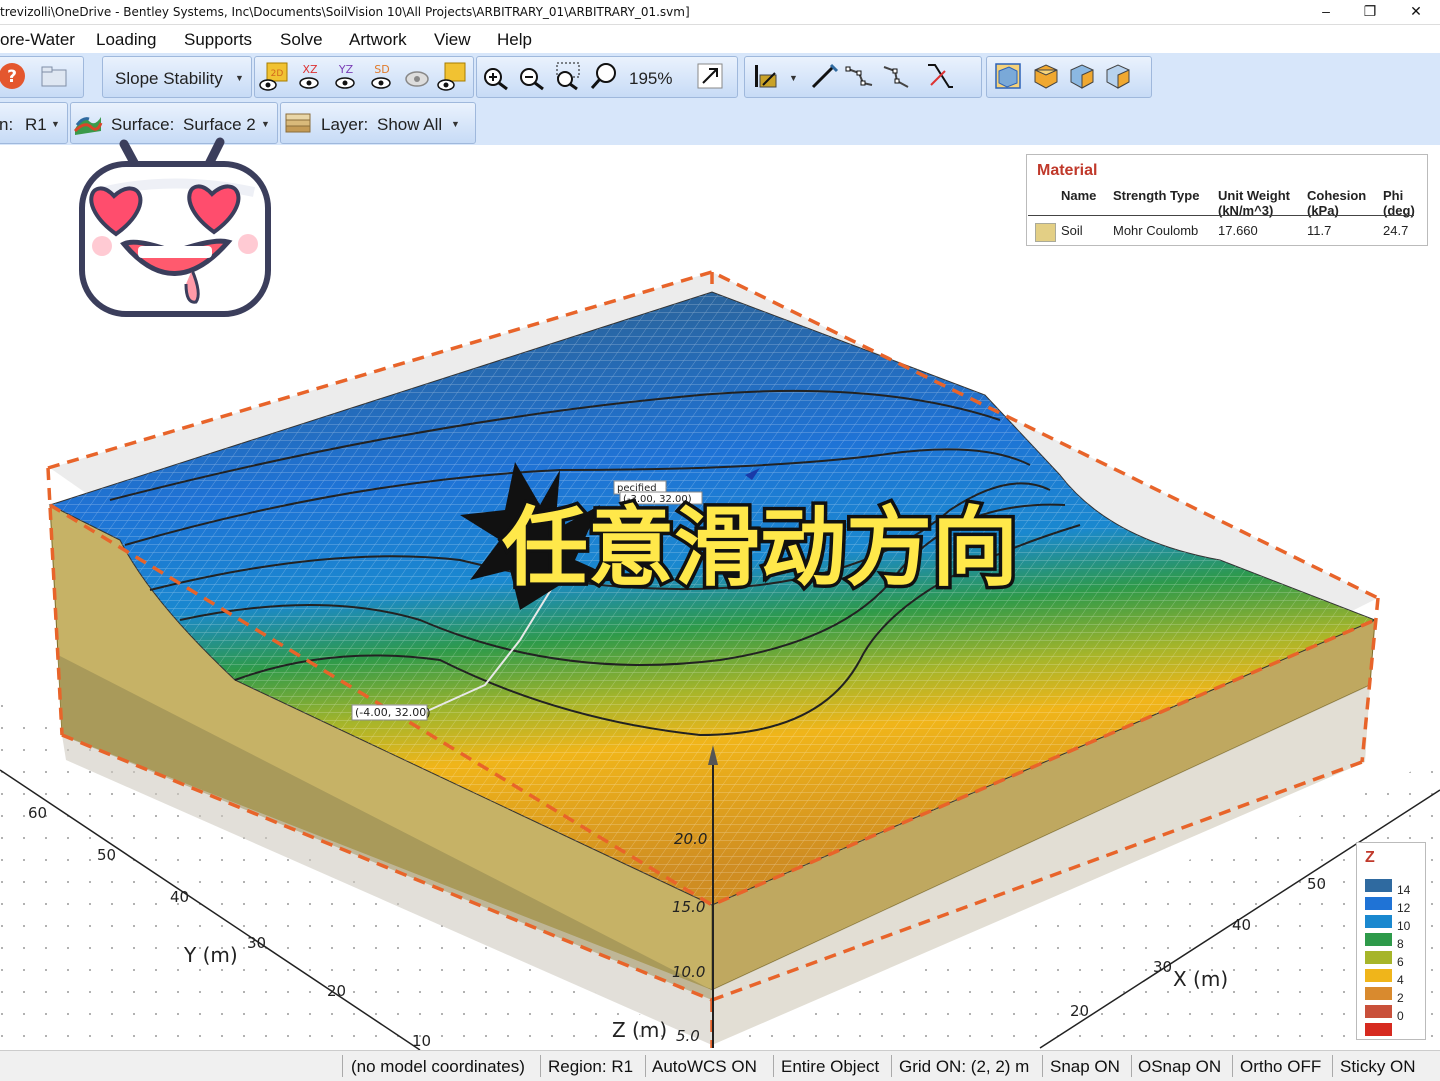  What do you see at coordinates (766, 76) in the screenshot?
I see `edit-properties-icon` at bounding box center [766, 76].